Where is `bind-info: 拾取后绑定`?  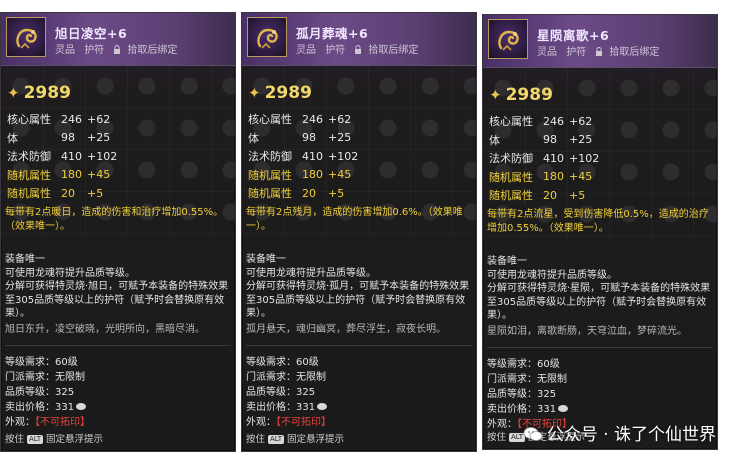
bind-info: 拾取后绑定 is located at coordinates (148, 50).